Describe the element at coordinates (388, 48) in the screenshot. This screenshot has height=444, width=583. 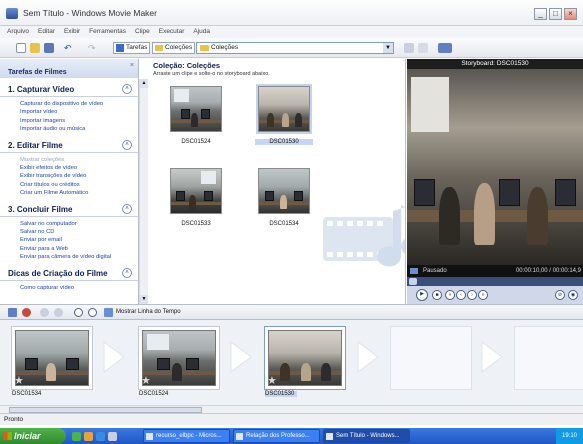
I see `chevron-down-icon: ▼` at that location.